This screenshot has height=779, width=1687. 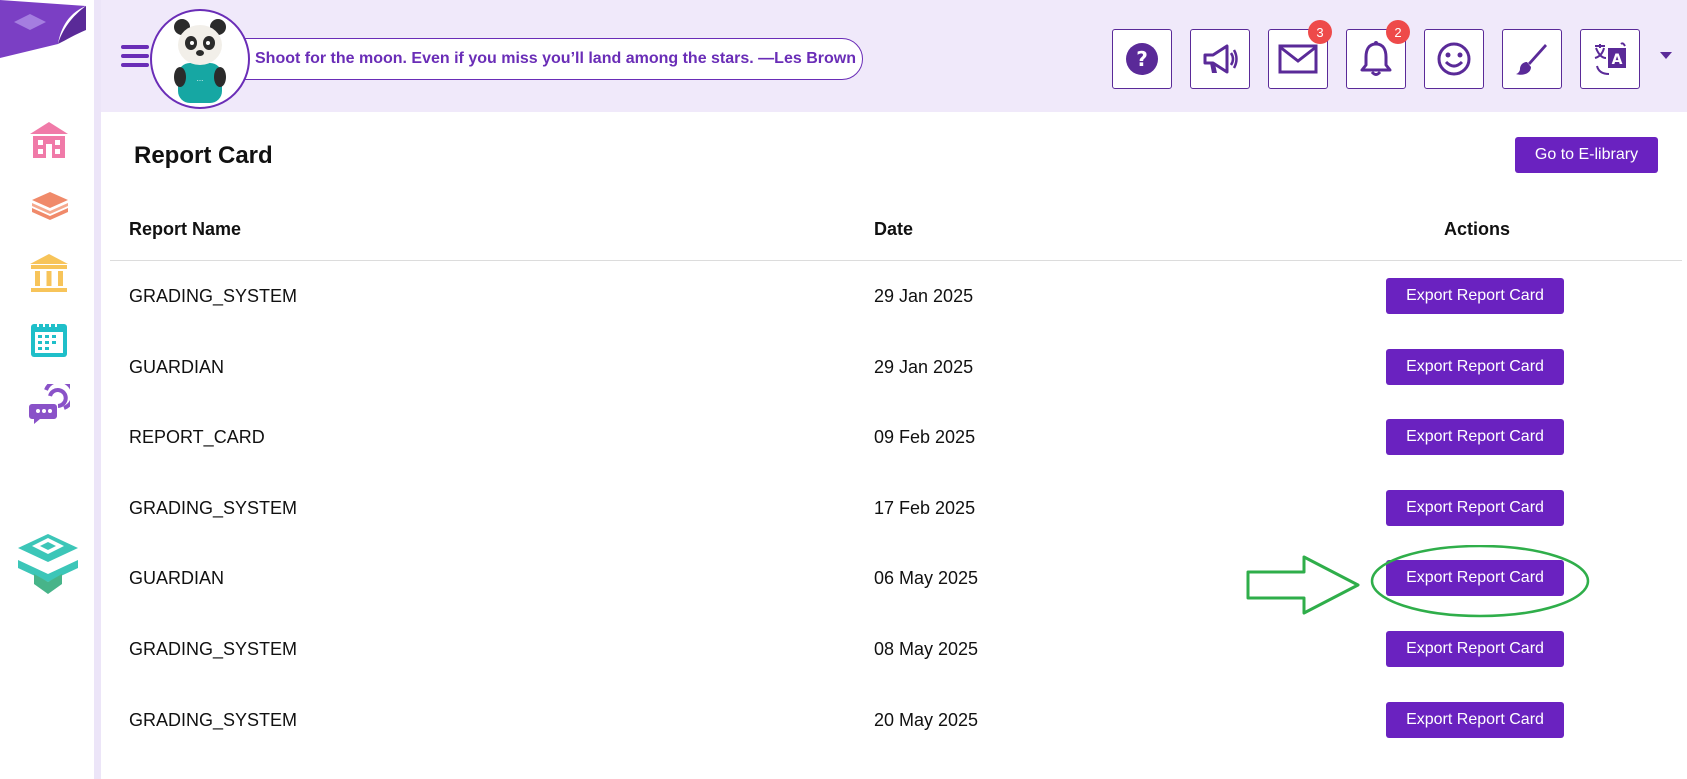 What do you see at coordinates (926, 649) in the screenshot?
I see `date-cell: 08 May 2025` at bounding box center [926, 649].